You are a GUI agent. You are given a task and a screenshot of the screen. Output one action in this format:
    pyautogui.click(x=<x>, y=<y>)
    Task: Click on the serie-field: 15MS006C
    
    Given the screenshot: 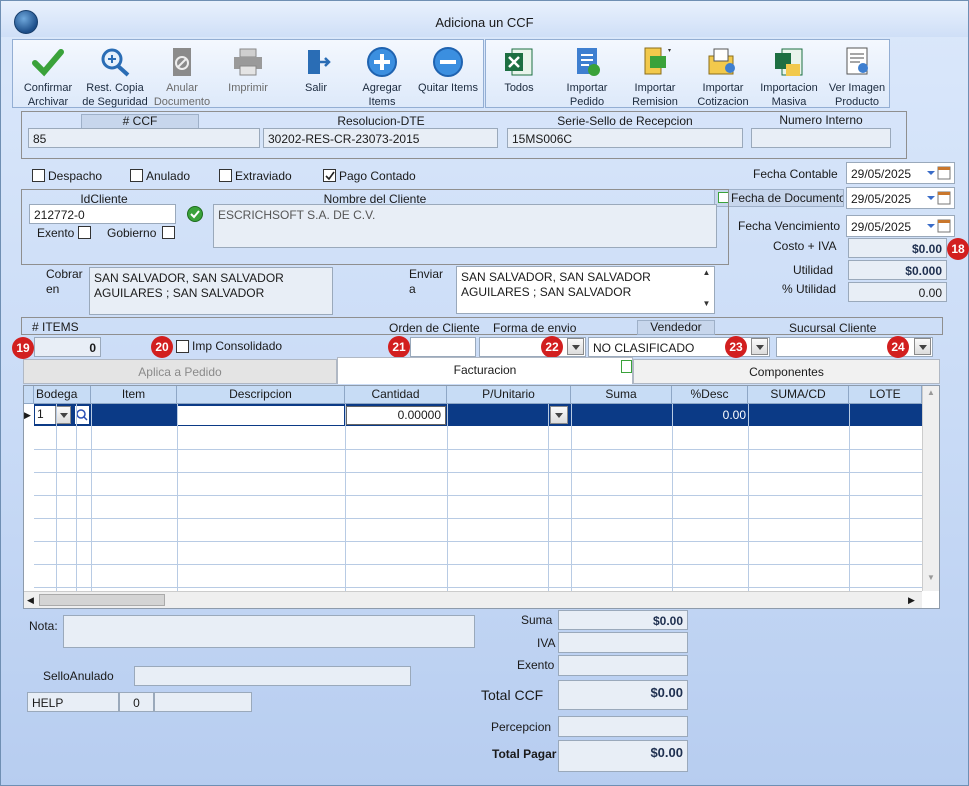 What is the action you would take?
    pyautogui.click(x=625, y=138)
    